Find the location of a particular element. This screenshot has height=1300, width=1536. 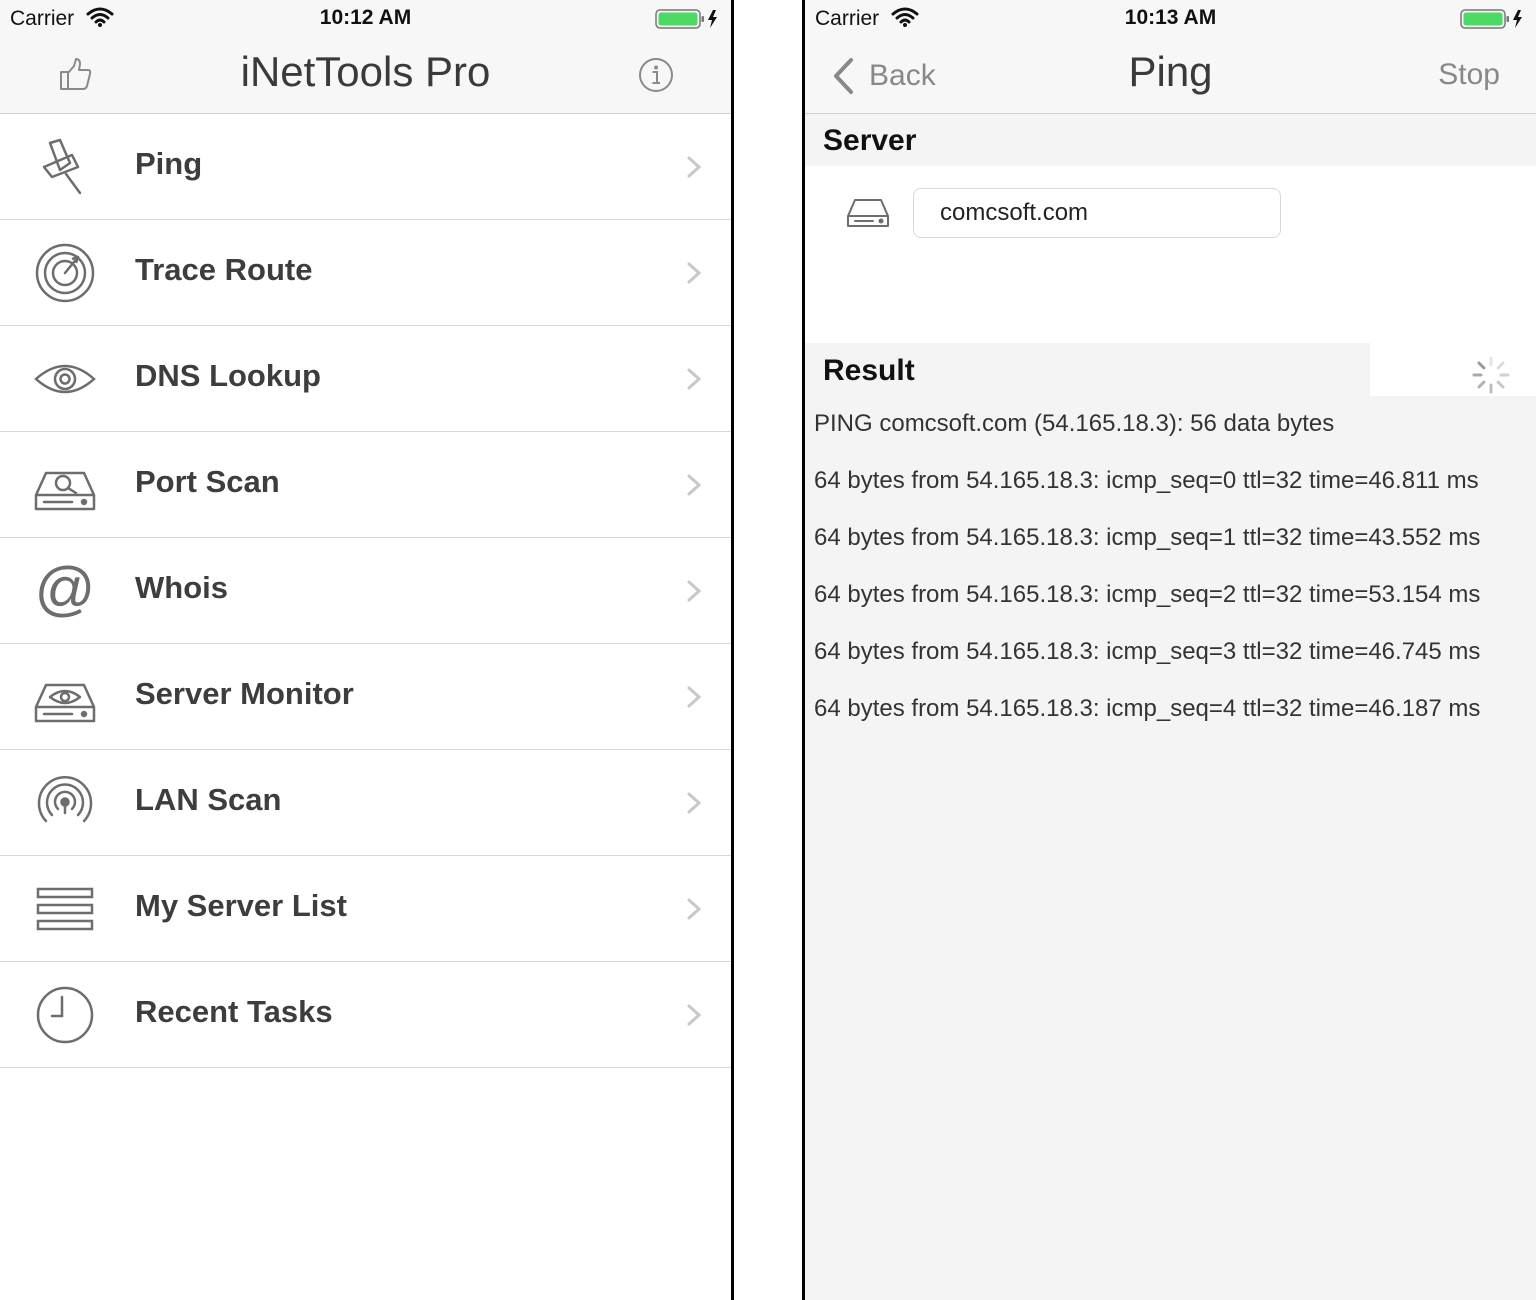

nav-bar: Back Ping Stop is located at coordinates (1170, 76).